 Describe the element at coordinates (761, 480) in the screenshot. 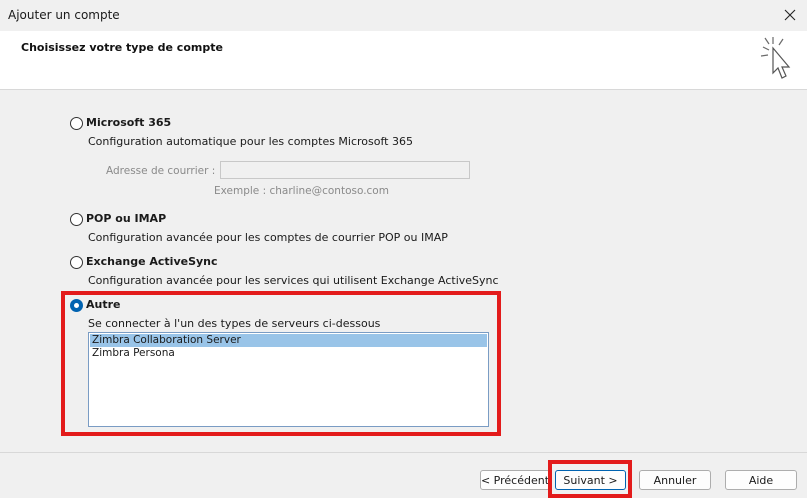

I see `help-button: Aide` at that location.